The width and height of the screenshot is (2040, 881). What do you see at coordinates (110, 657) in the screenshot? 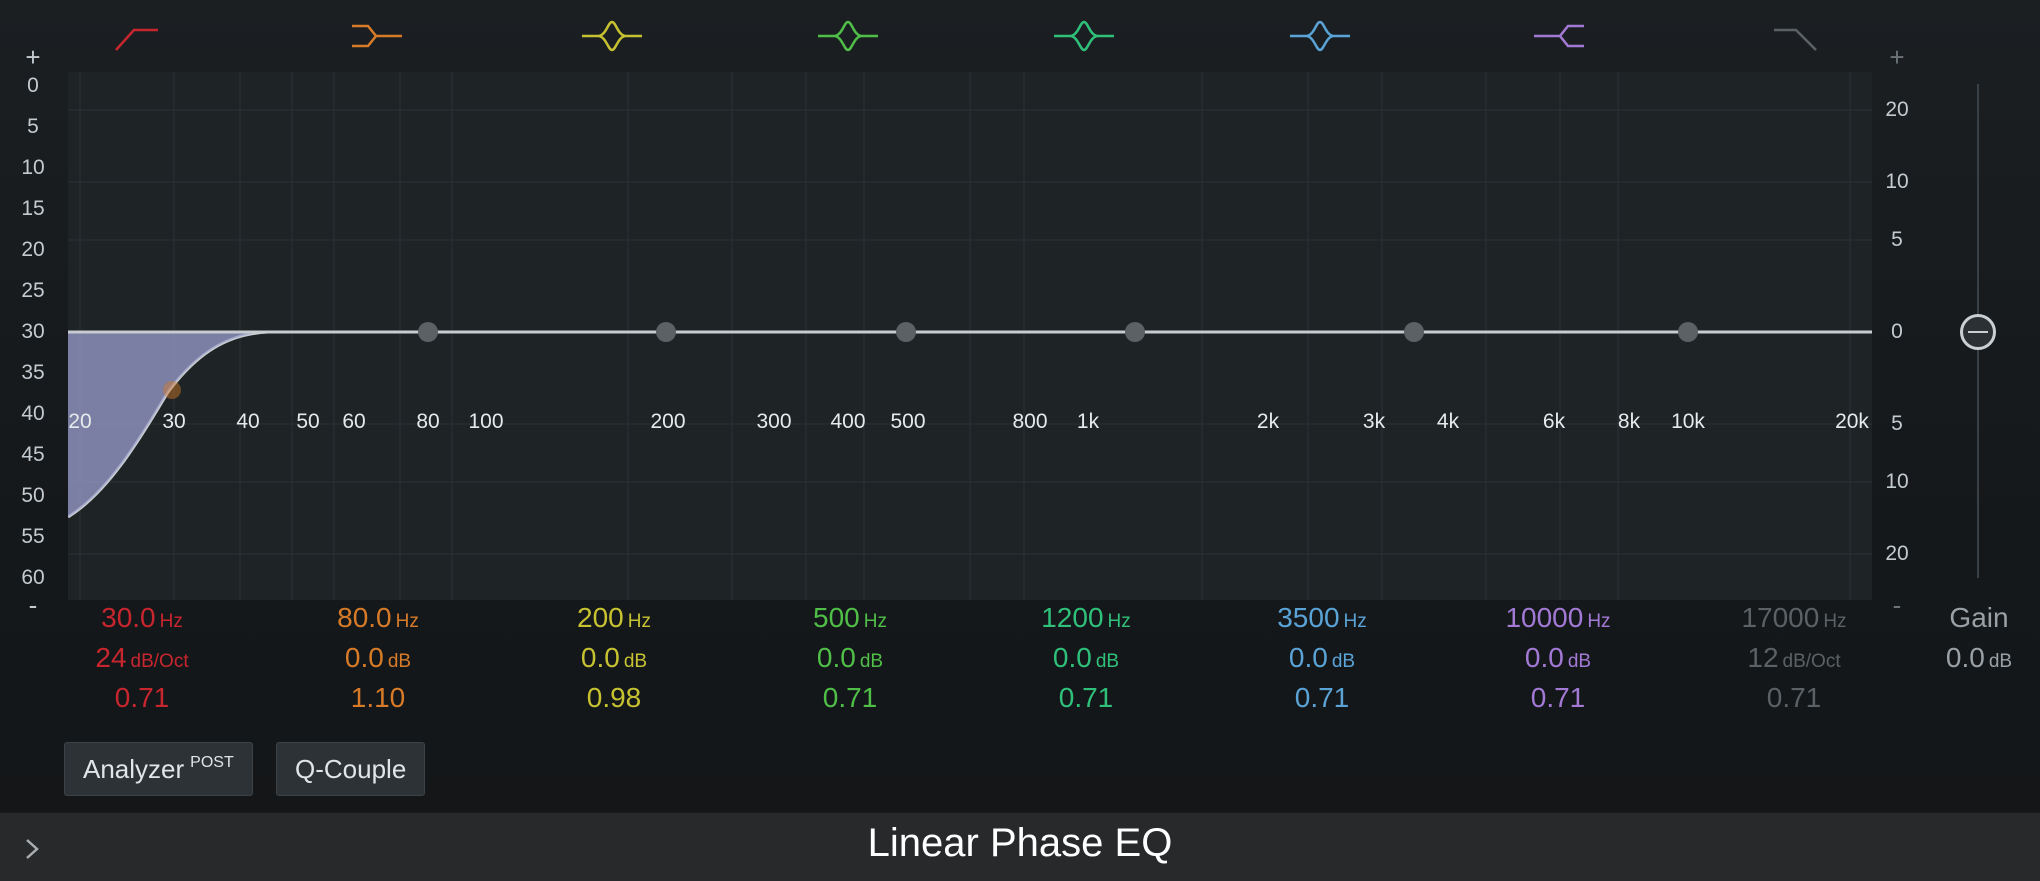
I see `band-1-slope: 24` at bounding box center [110, 657].